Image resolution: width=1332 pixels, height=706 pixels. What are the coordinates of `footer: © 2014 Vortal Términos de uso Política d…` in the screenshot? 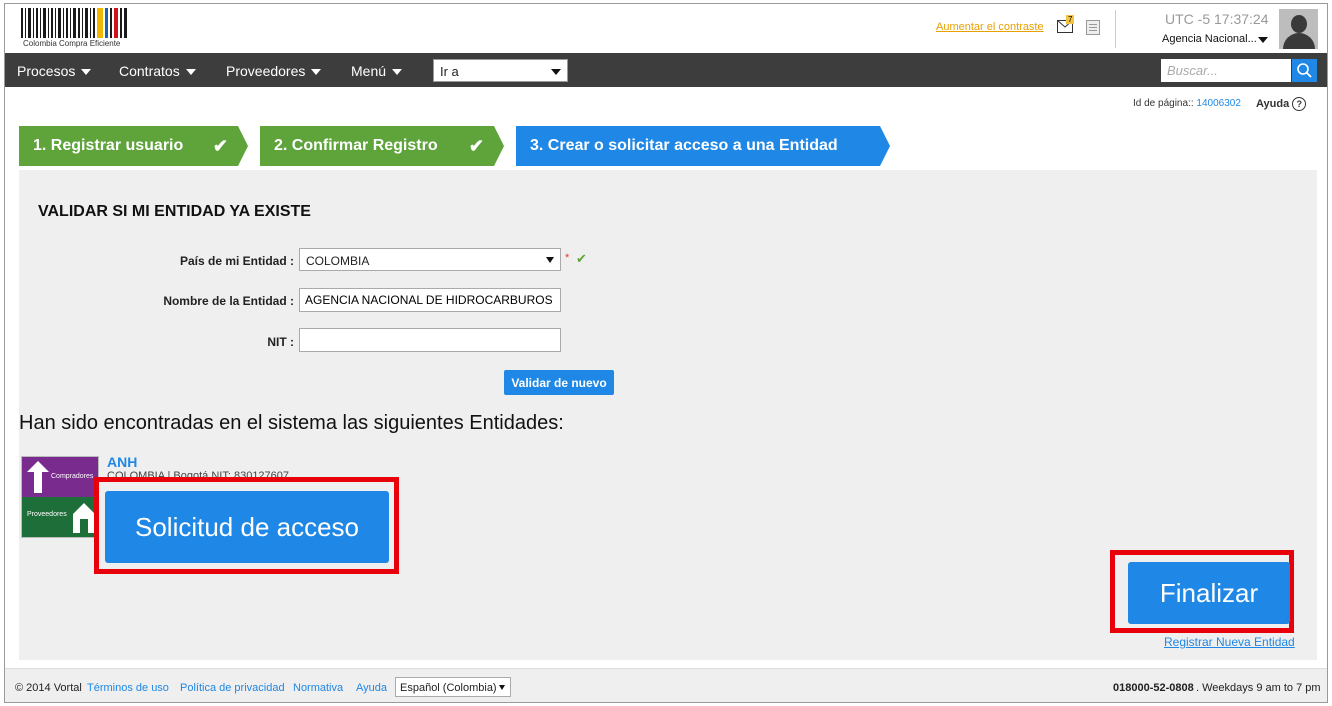 It's located at (666, 685).